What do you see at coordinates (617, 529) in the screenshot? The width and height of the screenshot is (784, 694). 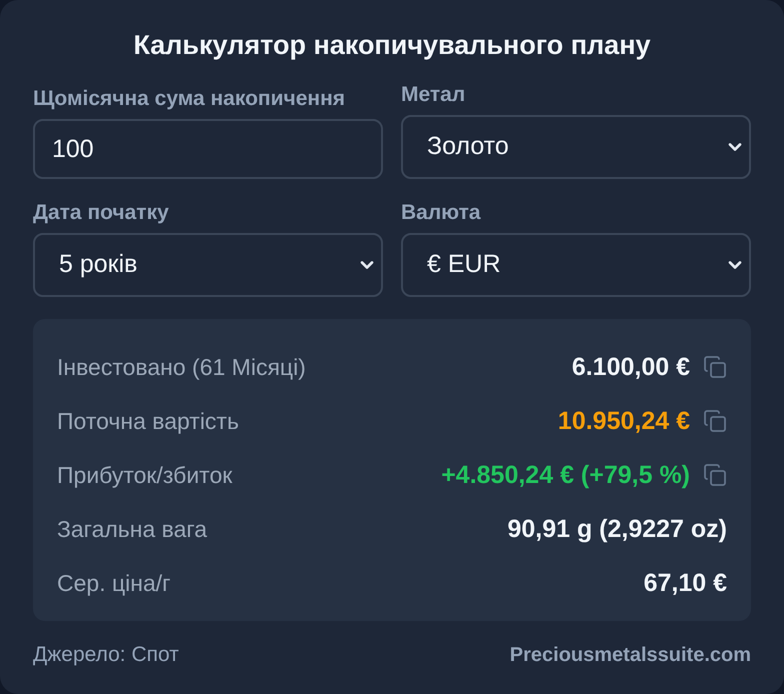 I see `result-value: 90,91 g (2,9227 oz)` at bounding box center [617, 529].